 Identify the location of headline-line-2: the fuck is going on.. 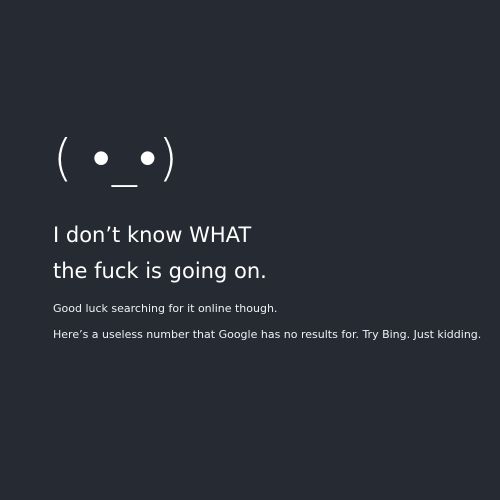
(160, 271).